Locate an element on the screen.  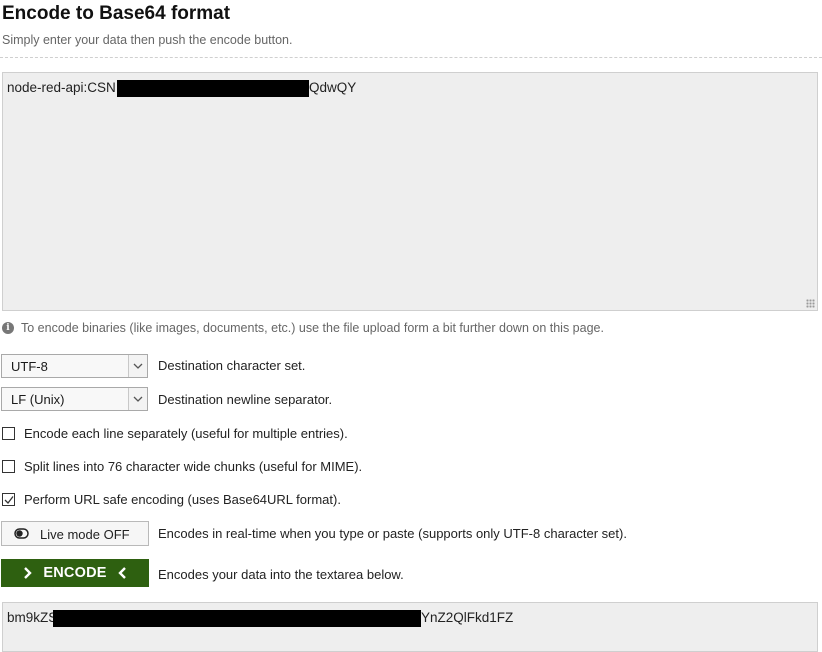
url-safe-checkbox is located at coordinates (8, 499).